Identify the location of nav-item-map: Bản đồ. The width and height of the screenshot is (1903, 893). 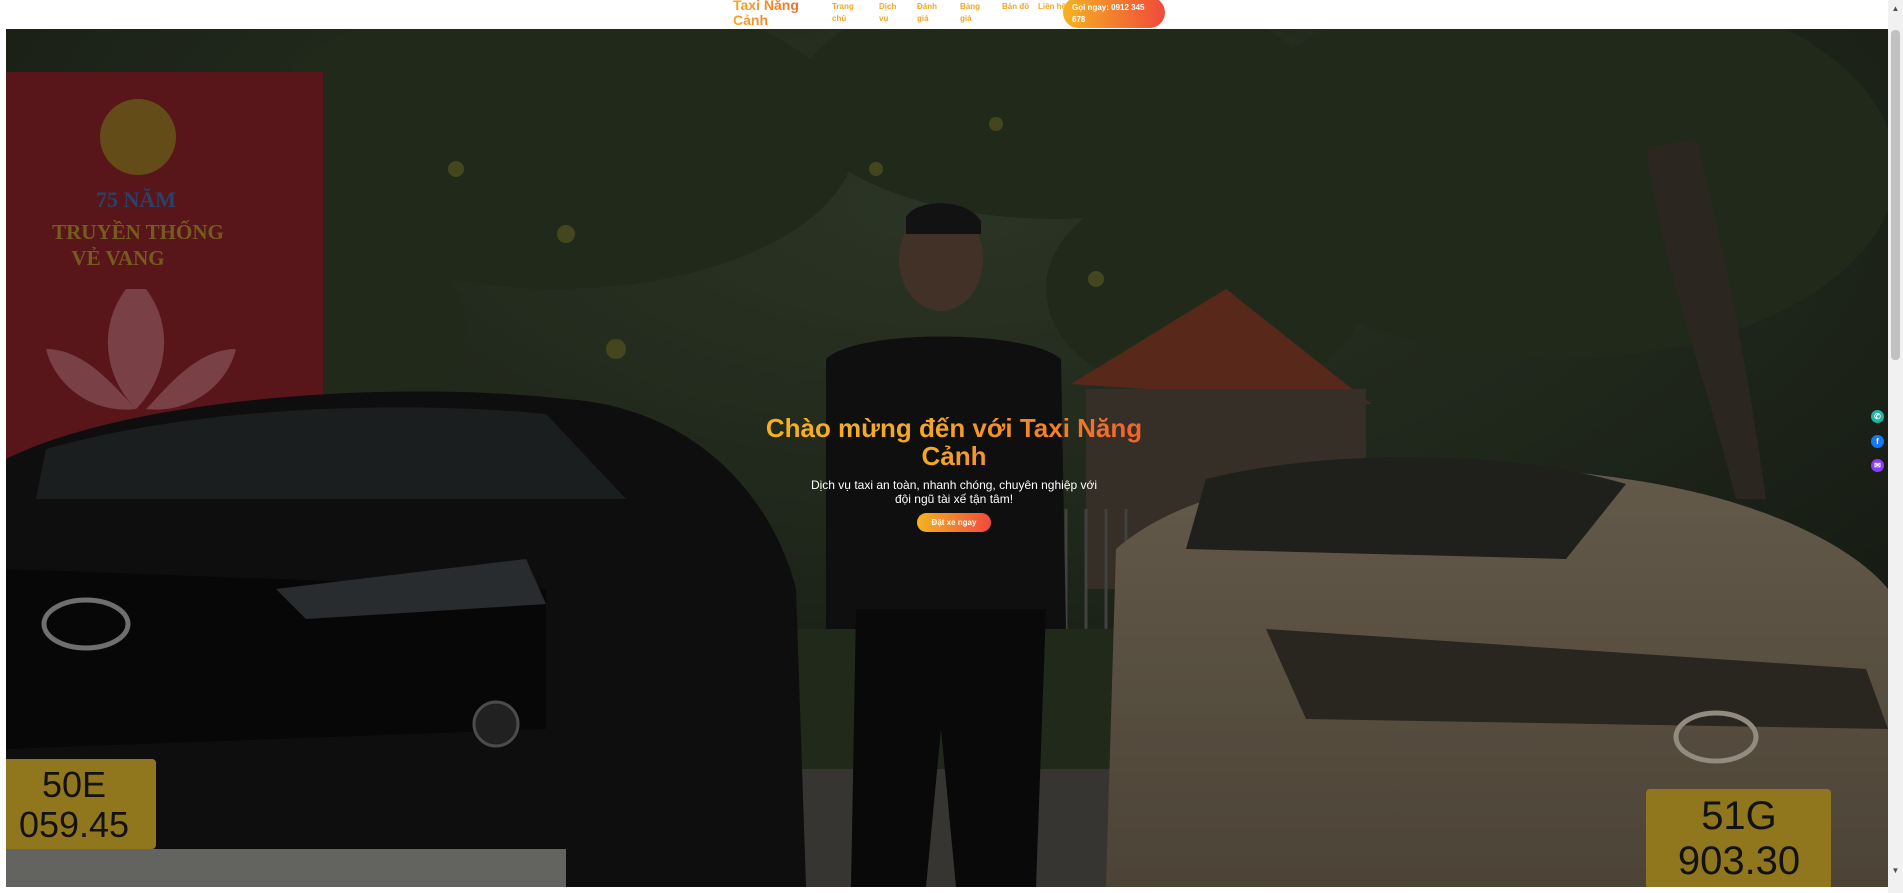
(1016, 7).